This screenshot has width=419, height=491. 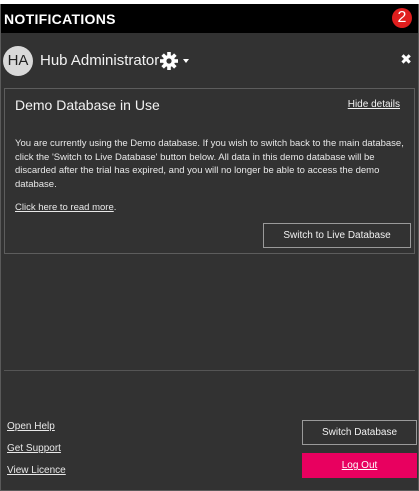 What do you see at coordinates (209, 61) in the screenshot?
I see `user-row: HA Hub Administrator ✖` at bounding box center [209, 61].